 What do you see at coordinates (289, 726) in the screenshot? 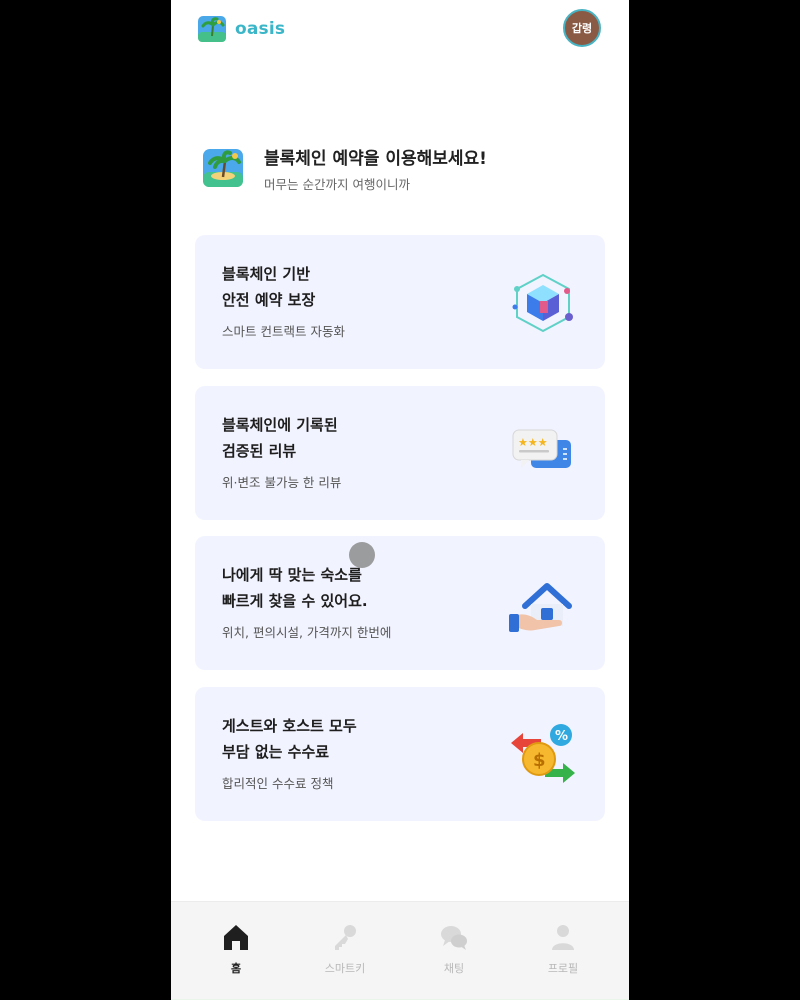
I see `card-title-line: 게스트와 호스트 모두` at bounding box center [289, 726].